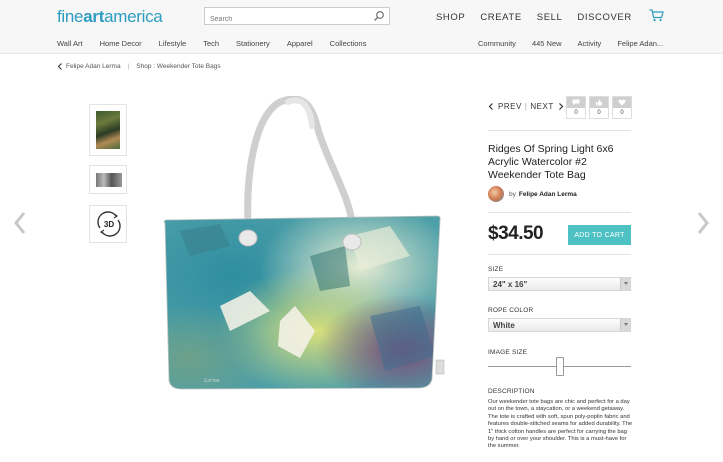 Image resolution: width=723 pixels, height=462 pixels. Describe the element at coordinates (511, 310) in the screenshot. I see `rope-color-label: ROPE COLOR` at that location.